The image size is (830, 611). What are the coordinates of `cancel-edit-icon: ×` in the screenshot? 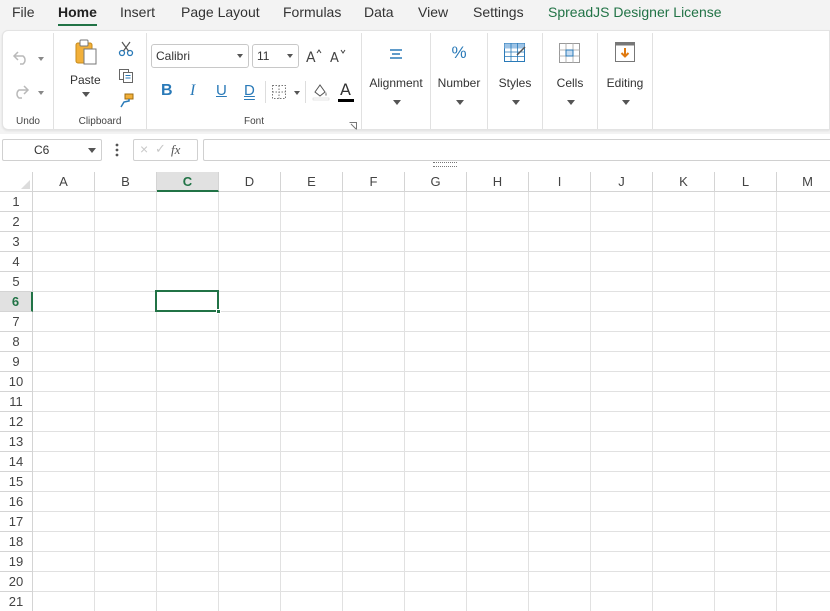 It's located at (144, 149).